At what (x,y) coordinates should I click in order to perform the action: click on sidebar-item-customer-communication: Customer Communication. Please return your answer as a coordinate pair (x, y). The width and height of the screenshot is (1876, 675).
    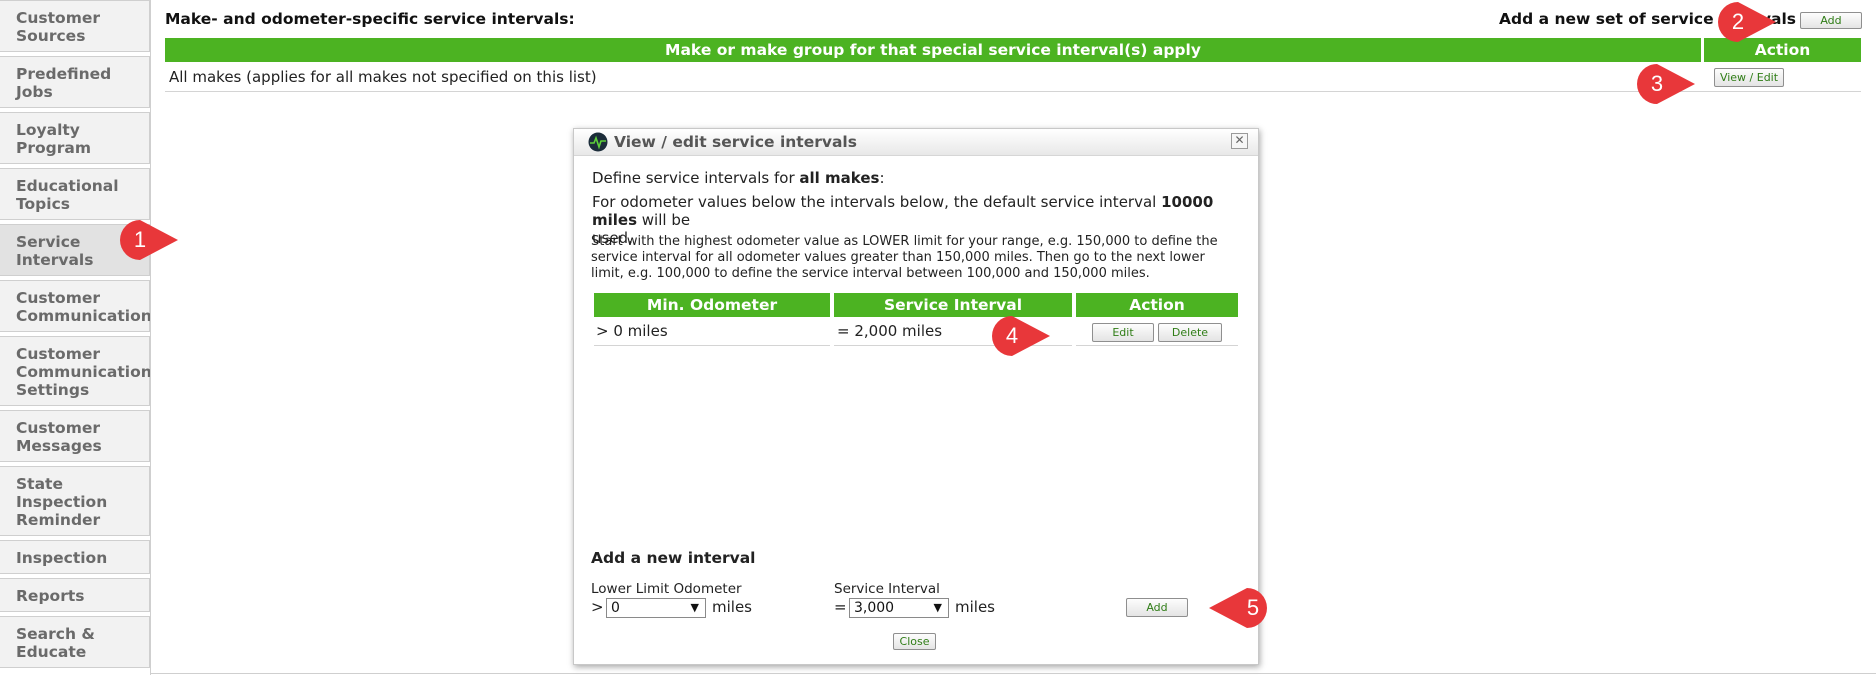
    Looking at the image, I should click on (76, 306).